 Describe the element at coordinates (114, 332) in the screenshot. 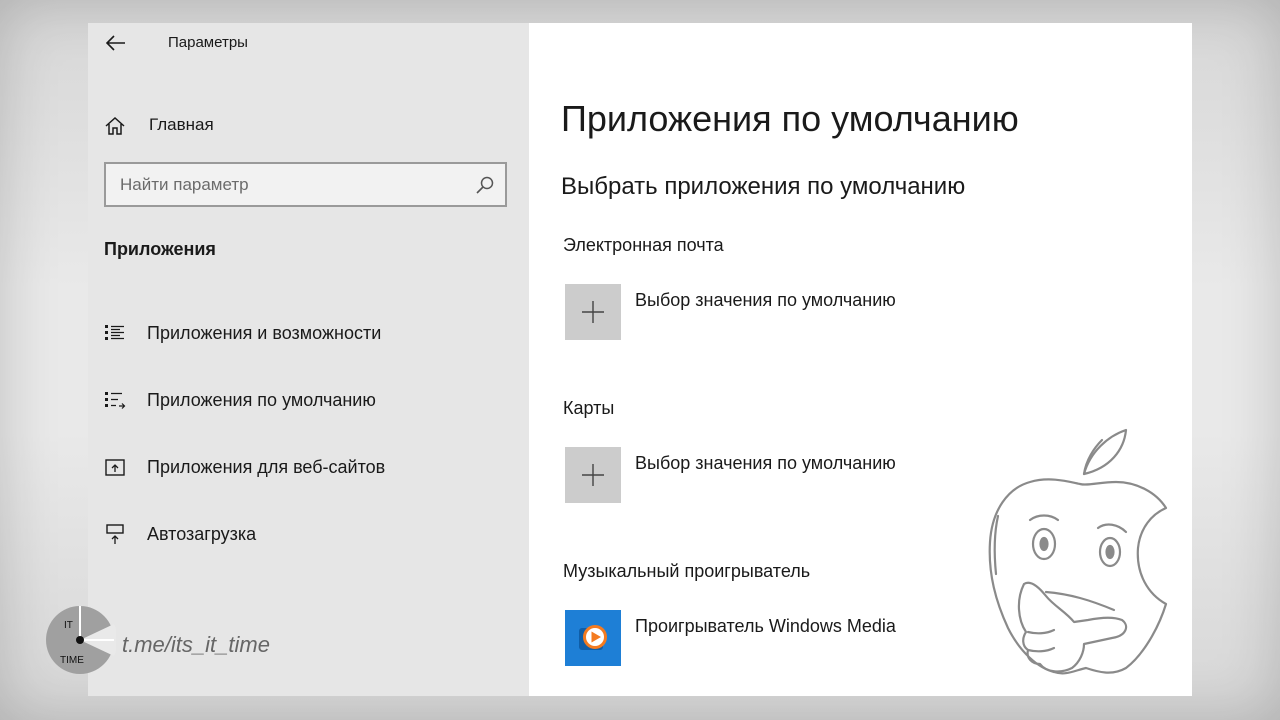

I see `apps-list-icon` at that location.